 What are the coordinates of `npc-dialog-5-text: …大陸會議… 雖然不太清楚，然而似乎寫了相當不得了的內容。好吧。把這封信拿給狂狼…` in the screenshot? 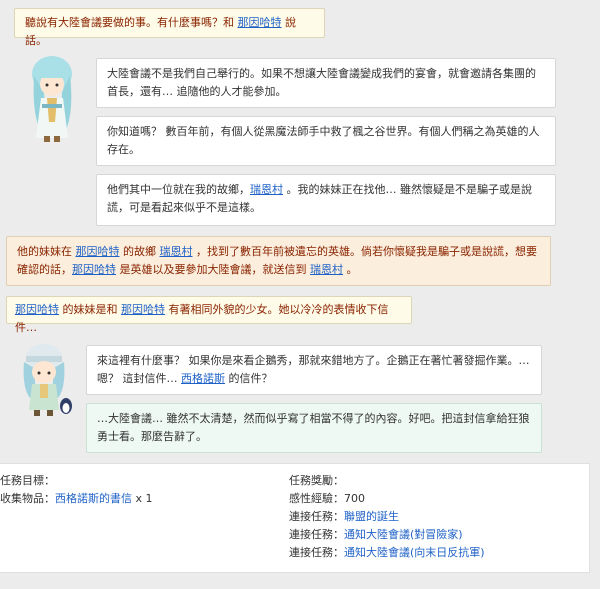 It's located at (313, 427).